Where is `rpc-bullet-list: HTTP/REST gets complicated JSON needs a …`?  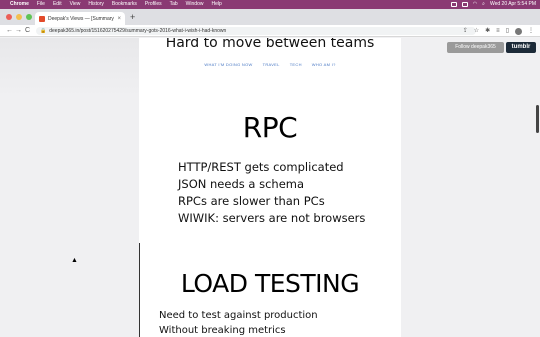 rpc-bullet-list: HTTP/REST gets complicated JSON needs a … is located at coordinates (271, 193).